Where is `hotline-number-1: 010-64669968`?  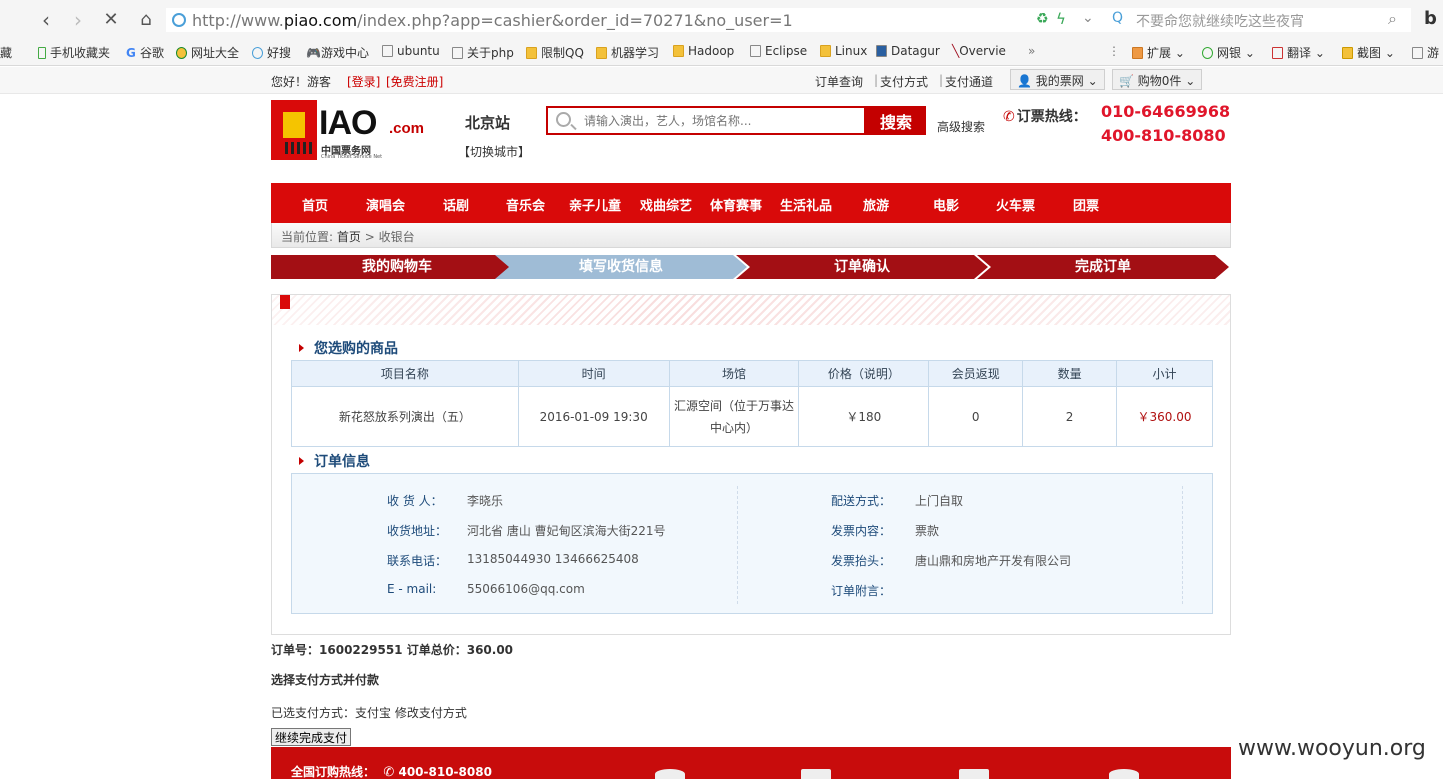 hotline-number-1: 010-64669968 is located at coordinates (1166, 111).